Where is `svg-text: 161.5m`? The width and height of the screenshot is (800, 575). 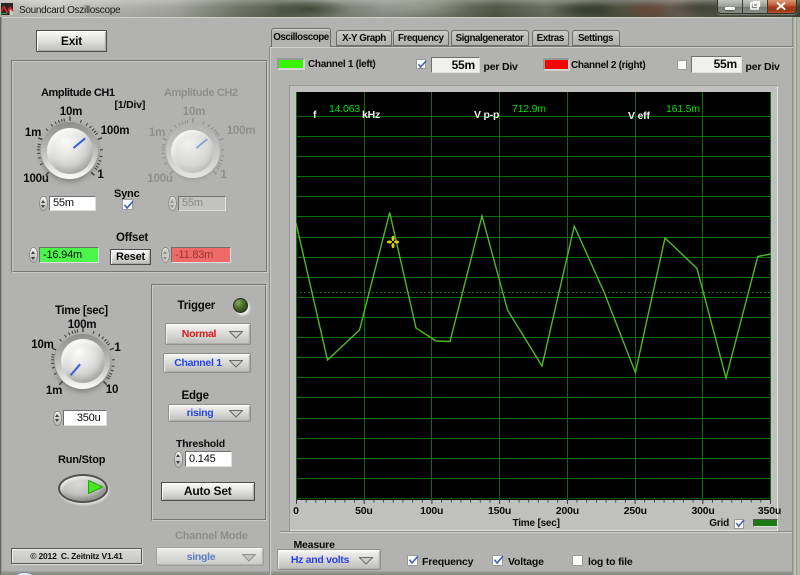
svg-text: 161.5m is located at coordinates (683, 109).